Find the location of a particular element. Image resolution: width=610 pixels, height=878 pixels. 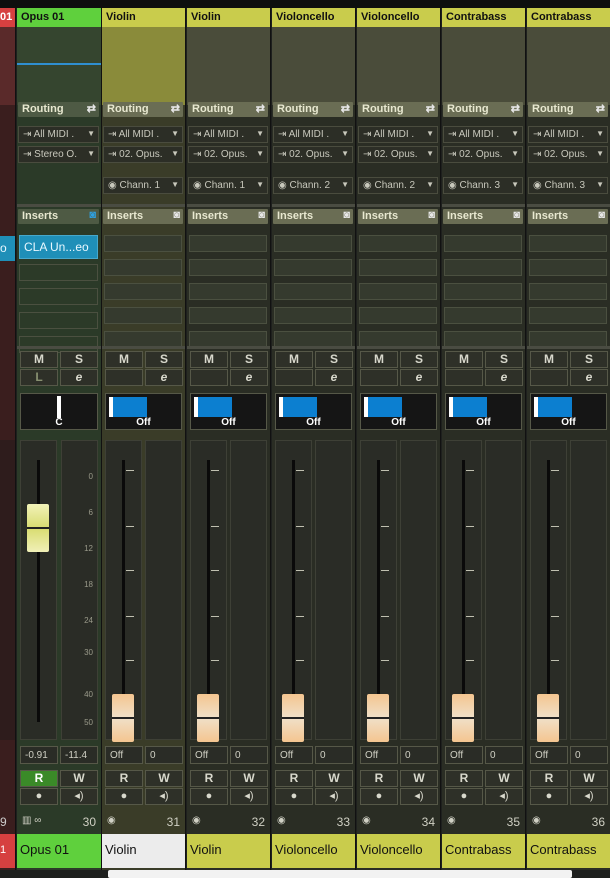

listen-button: L is located at coordinates (39, 377).